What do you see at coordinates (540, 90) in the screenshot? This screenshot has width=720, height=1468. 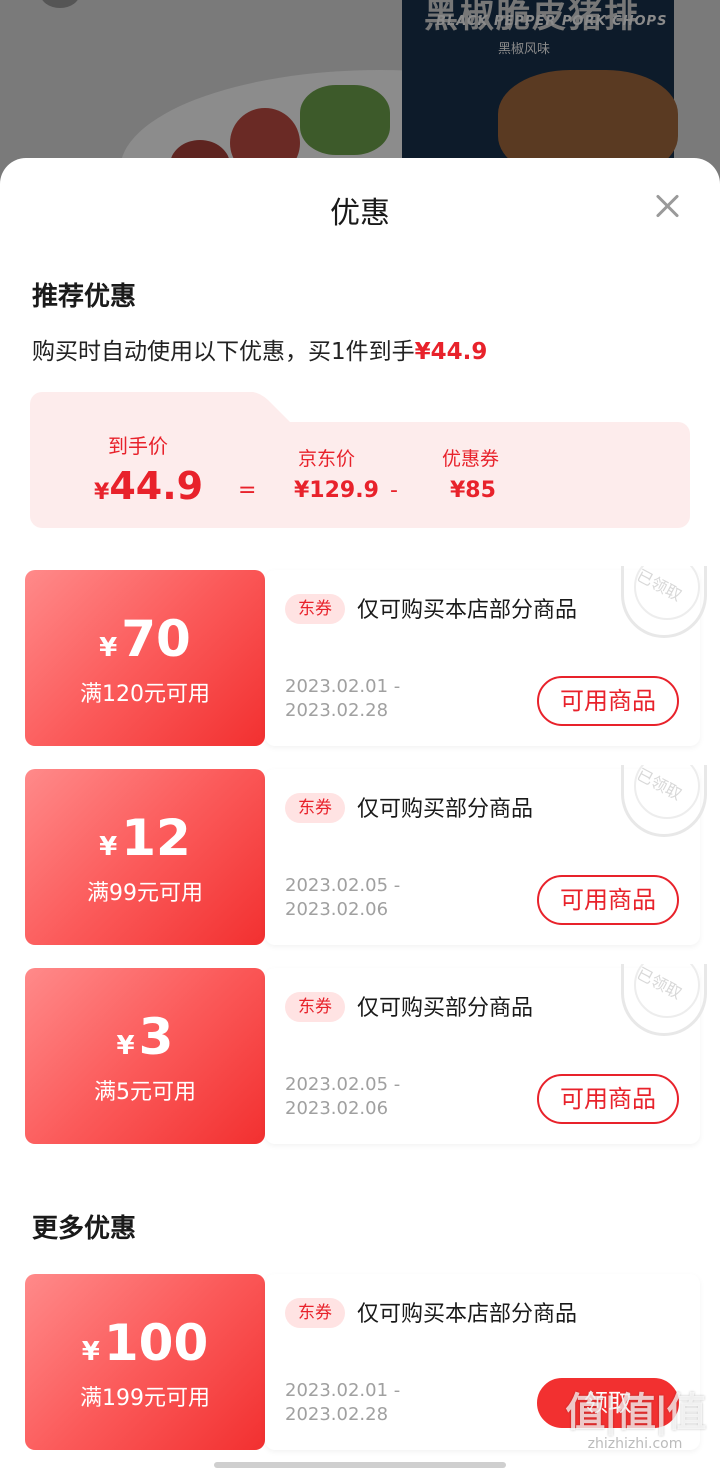 I see `product-package-image: 黑椒脆皮猪排 BLACK PEPPER PORK CHOPS 黑椒风味` at bounding box center [540, 90].